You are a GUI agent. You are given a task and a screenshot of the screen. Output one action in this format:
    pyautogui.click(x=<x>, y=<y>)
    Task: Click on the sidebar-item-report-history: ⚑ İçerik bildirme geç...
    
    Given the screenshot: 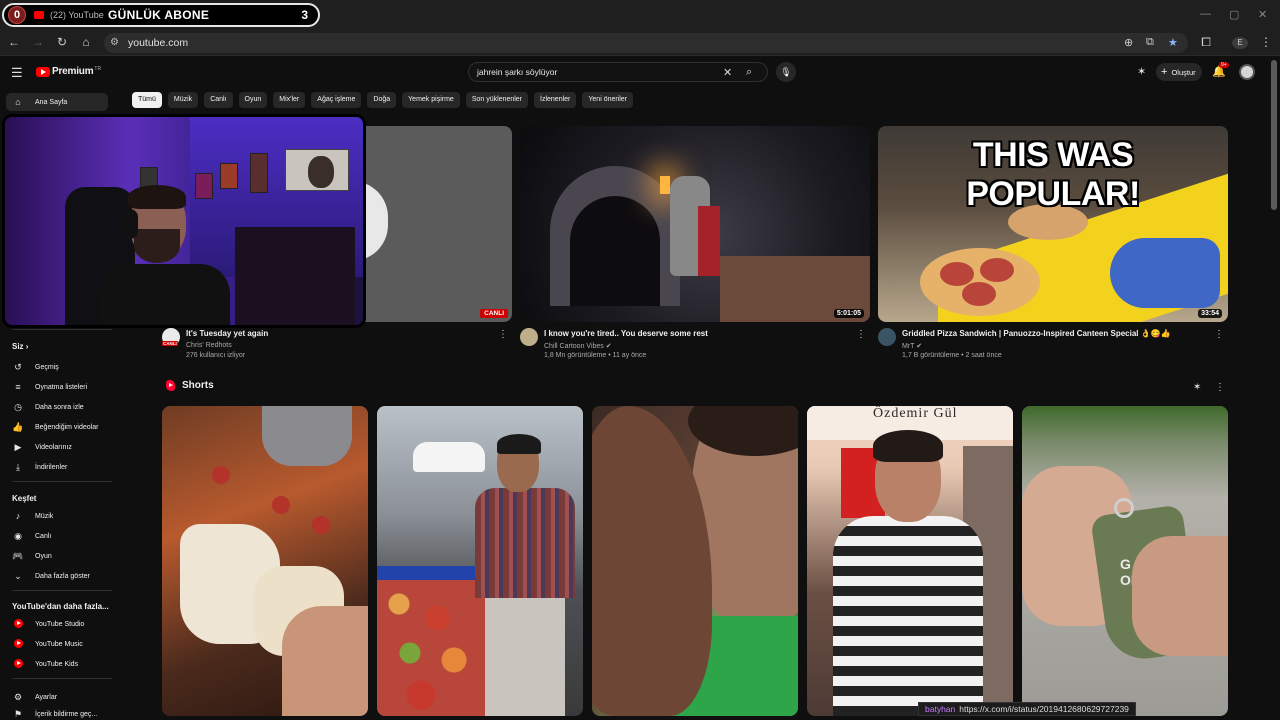 What is the action you would take?
    pyautogui.click(x=57, y=714)
    